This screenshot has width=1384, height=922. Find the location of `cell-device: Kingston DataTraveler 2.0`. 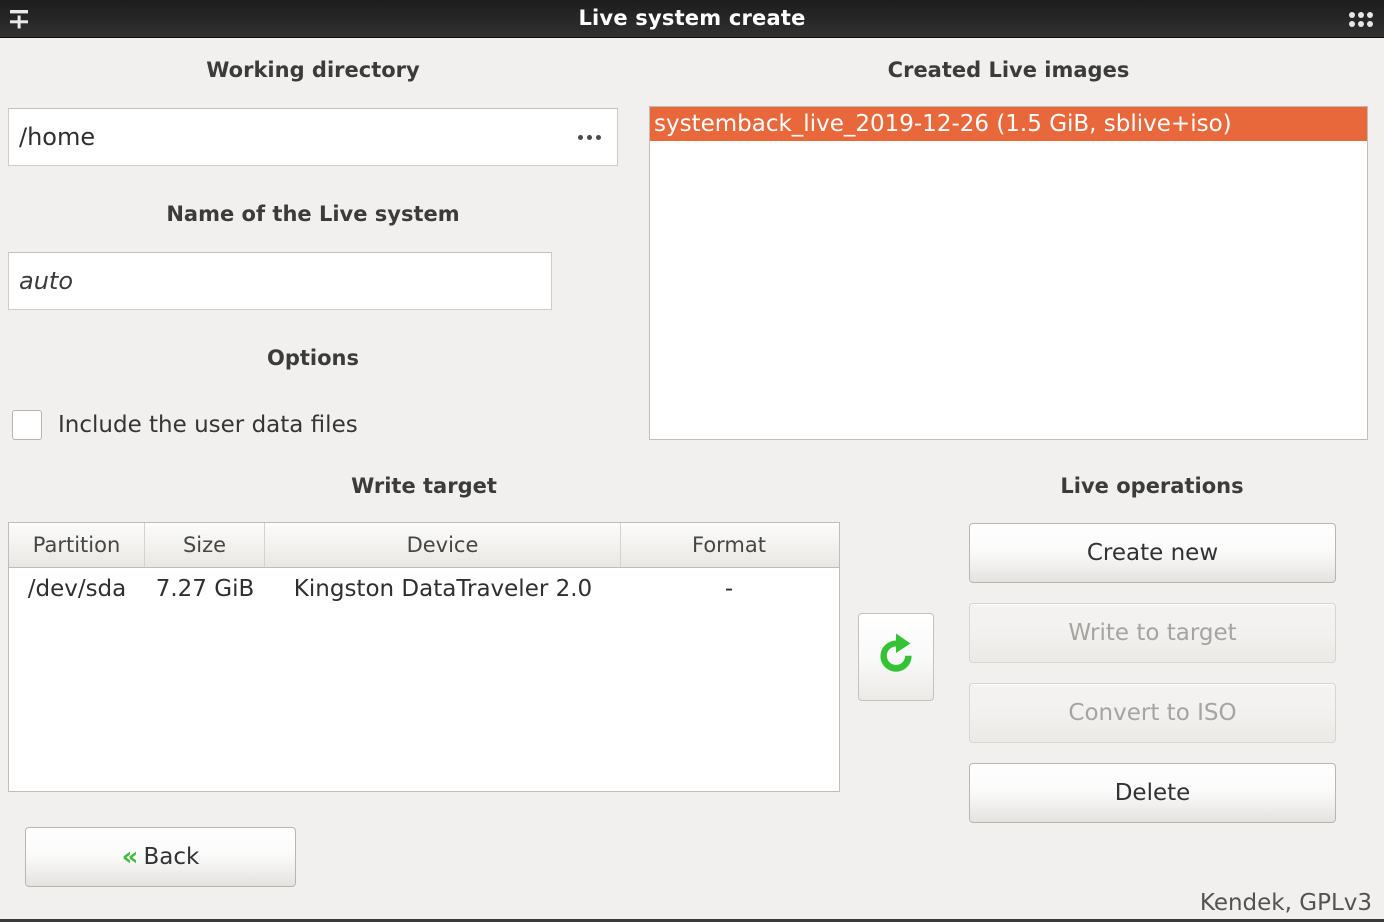

cell-device: Kingston DataTraveler 2.0 is located at coordinates (443, 589).